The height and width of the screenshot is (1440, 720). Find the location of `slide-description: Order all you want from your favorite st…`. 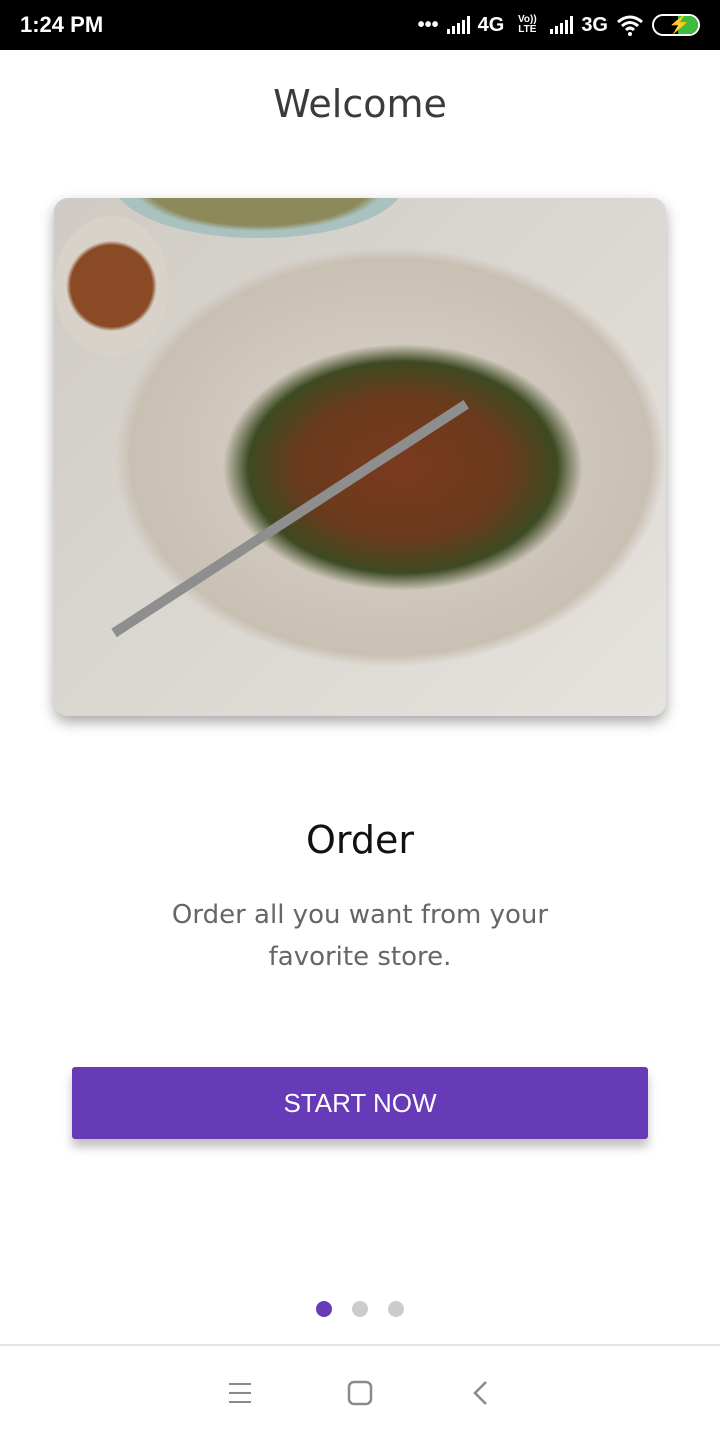

slide-description: Order all you want from your favorite st… is located at coordinates (360, 936).